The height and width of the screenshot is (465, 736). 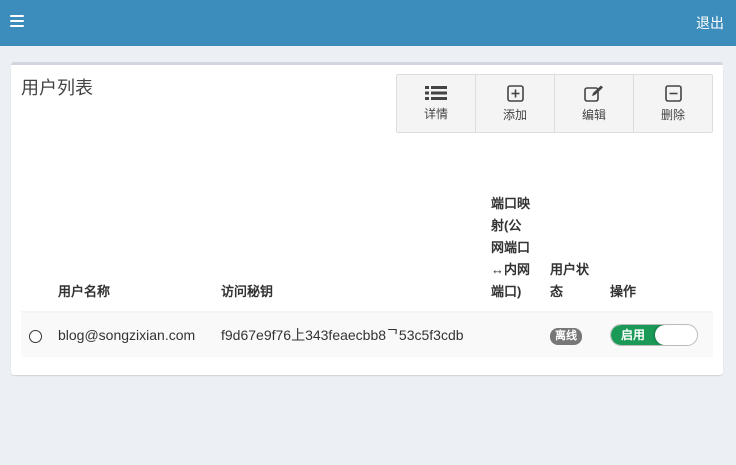 I want to click on row-radio-button, so click(x=35, y=336).